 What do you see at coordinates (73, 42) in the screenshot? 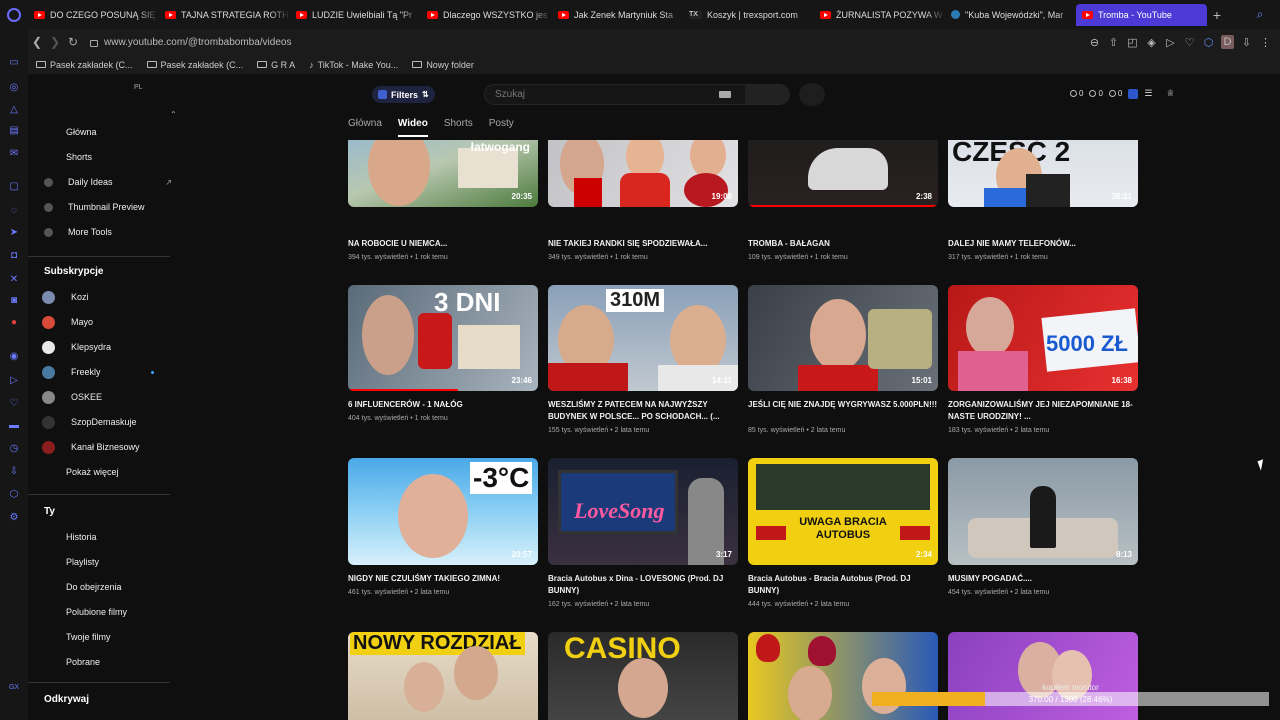
I see `reload-icon: ↻` at bounding box center [73, 42].